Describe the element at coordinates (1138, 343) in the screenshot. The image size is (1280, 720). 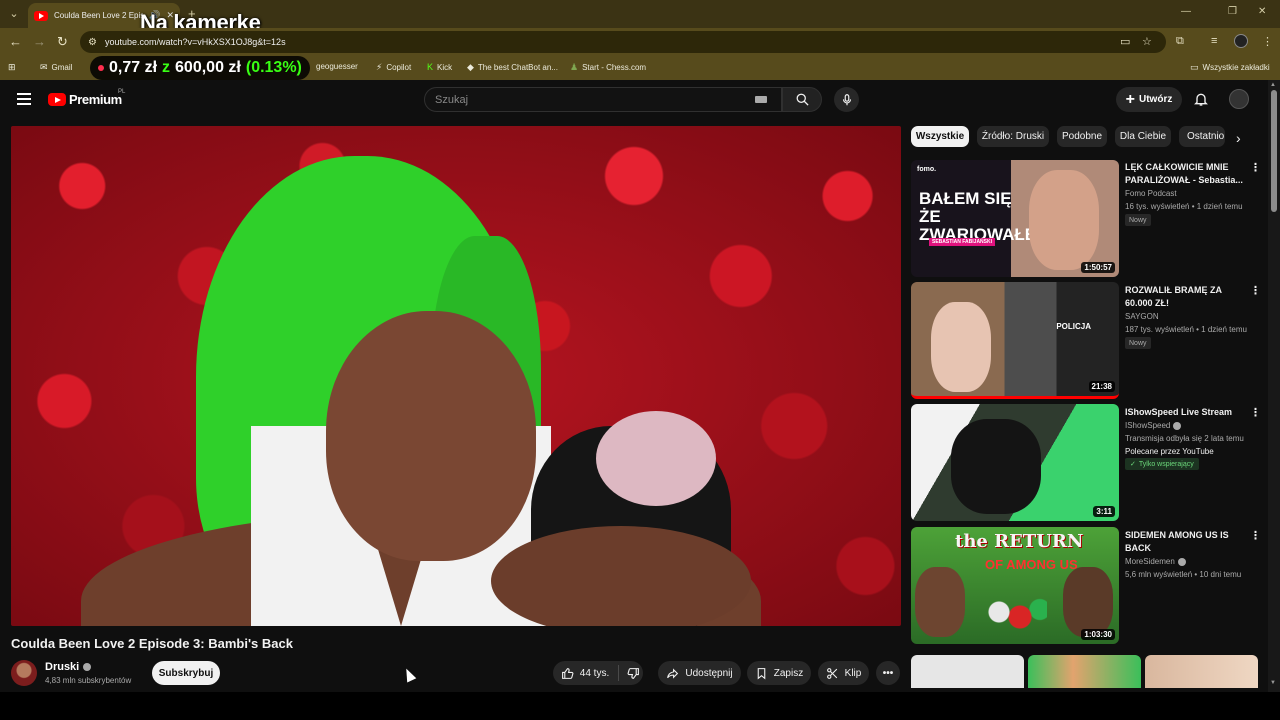
I see `new-badge-2: Nowy` at that location.